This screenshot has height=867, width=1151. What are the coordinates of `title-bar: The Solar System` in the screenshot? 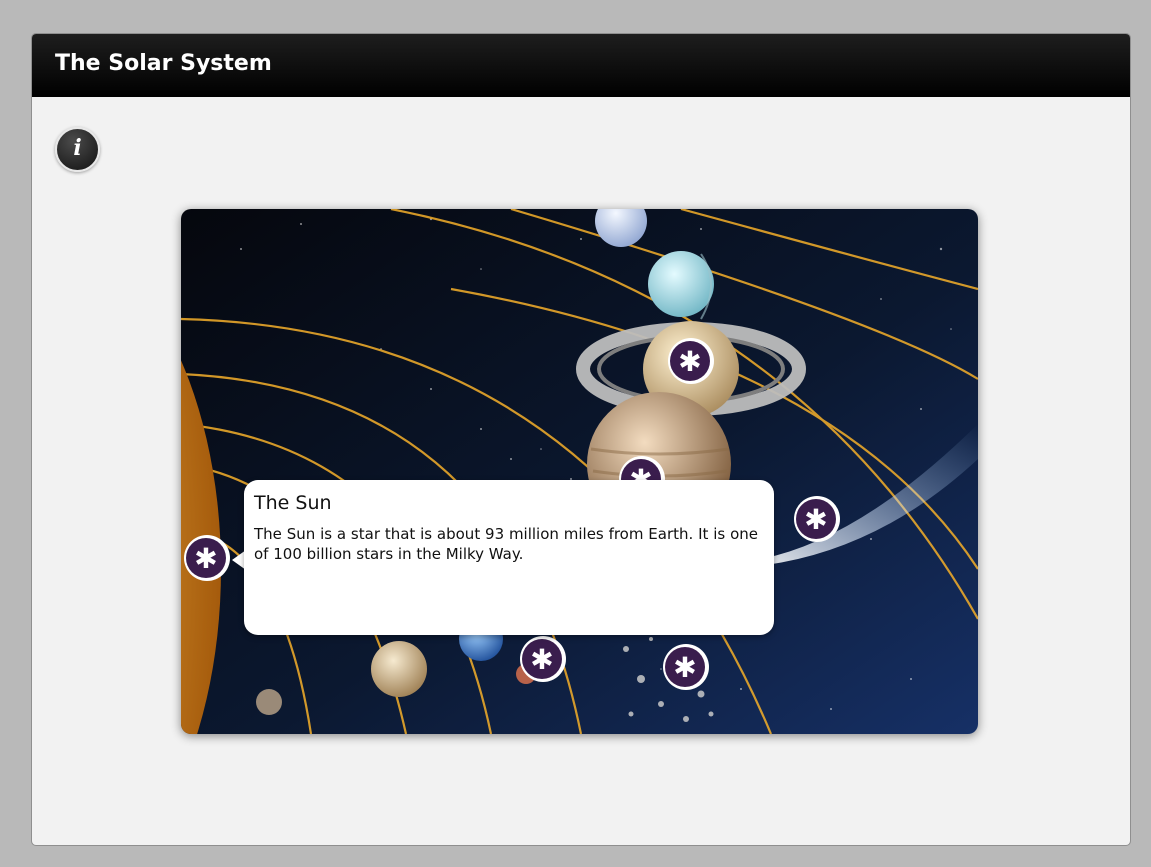 It's located at (581, 65).